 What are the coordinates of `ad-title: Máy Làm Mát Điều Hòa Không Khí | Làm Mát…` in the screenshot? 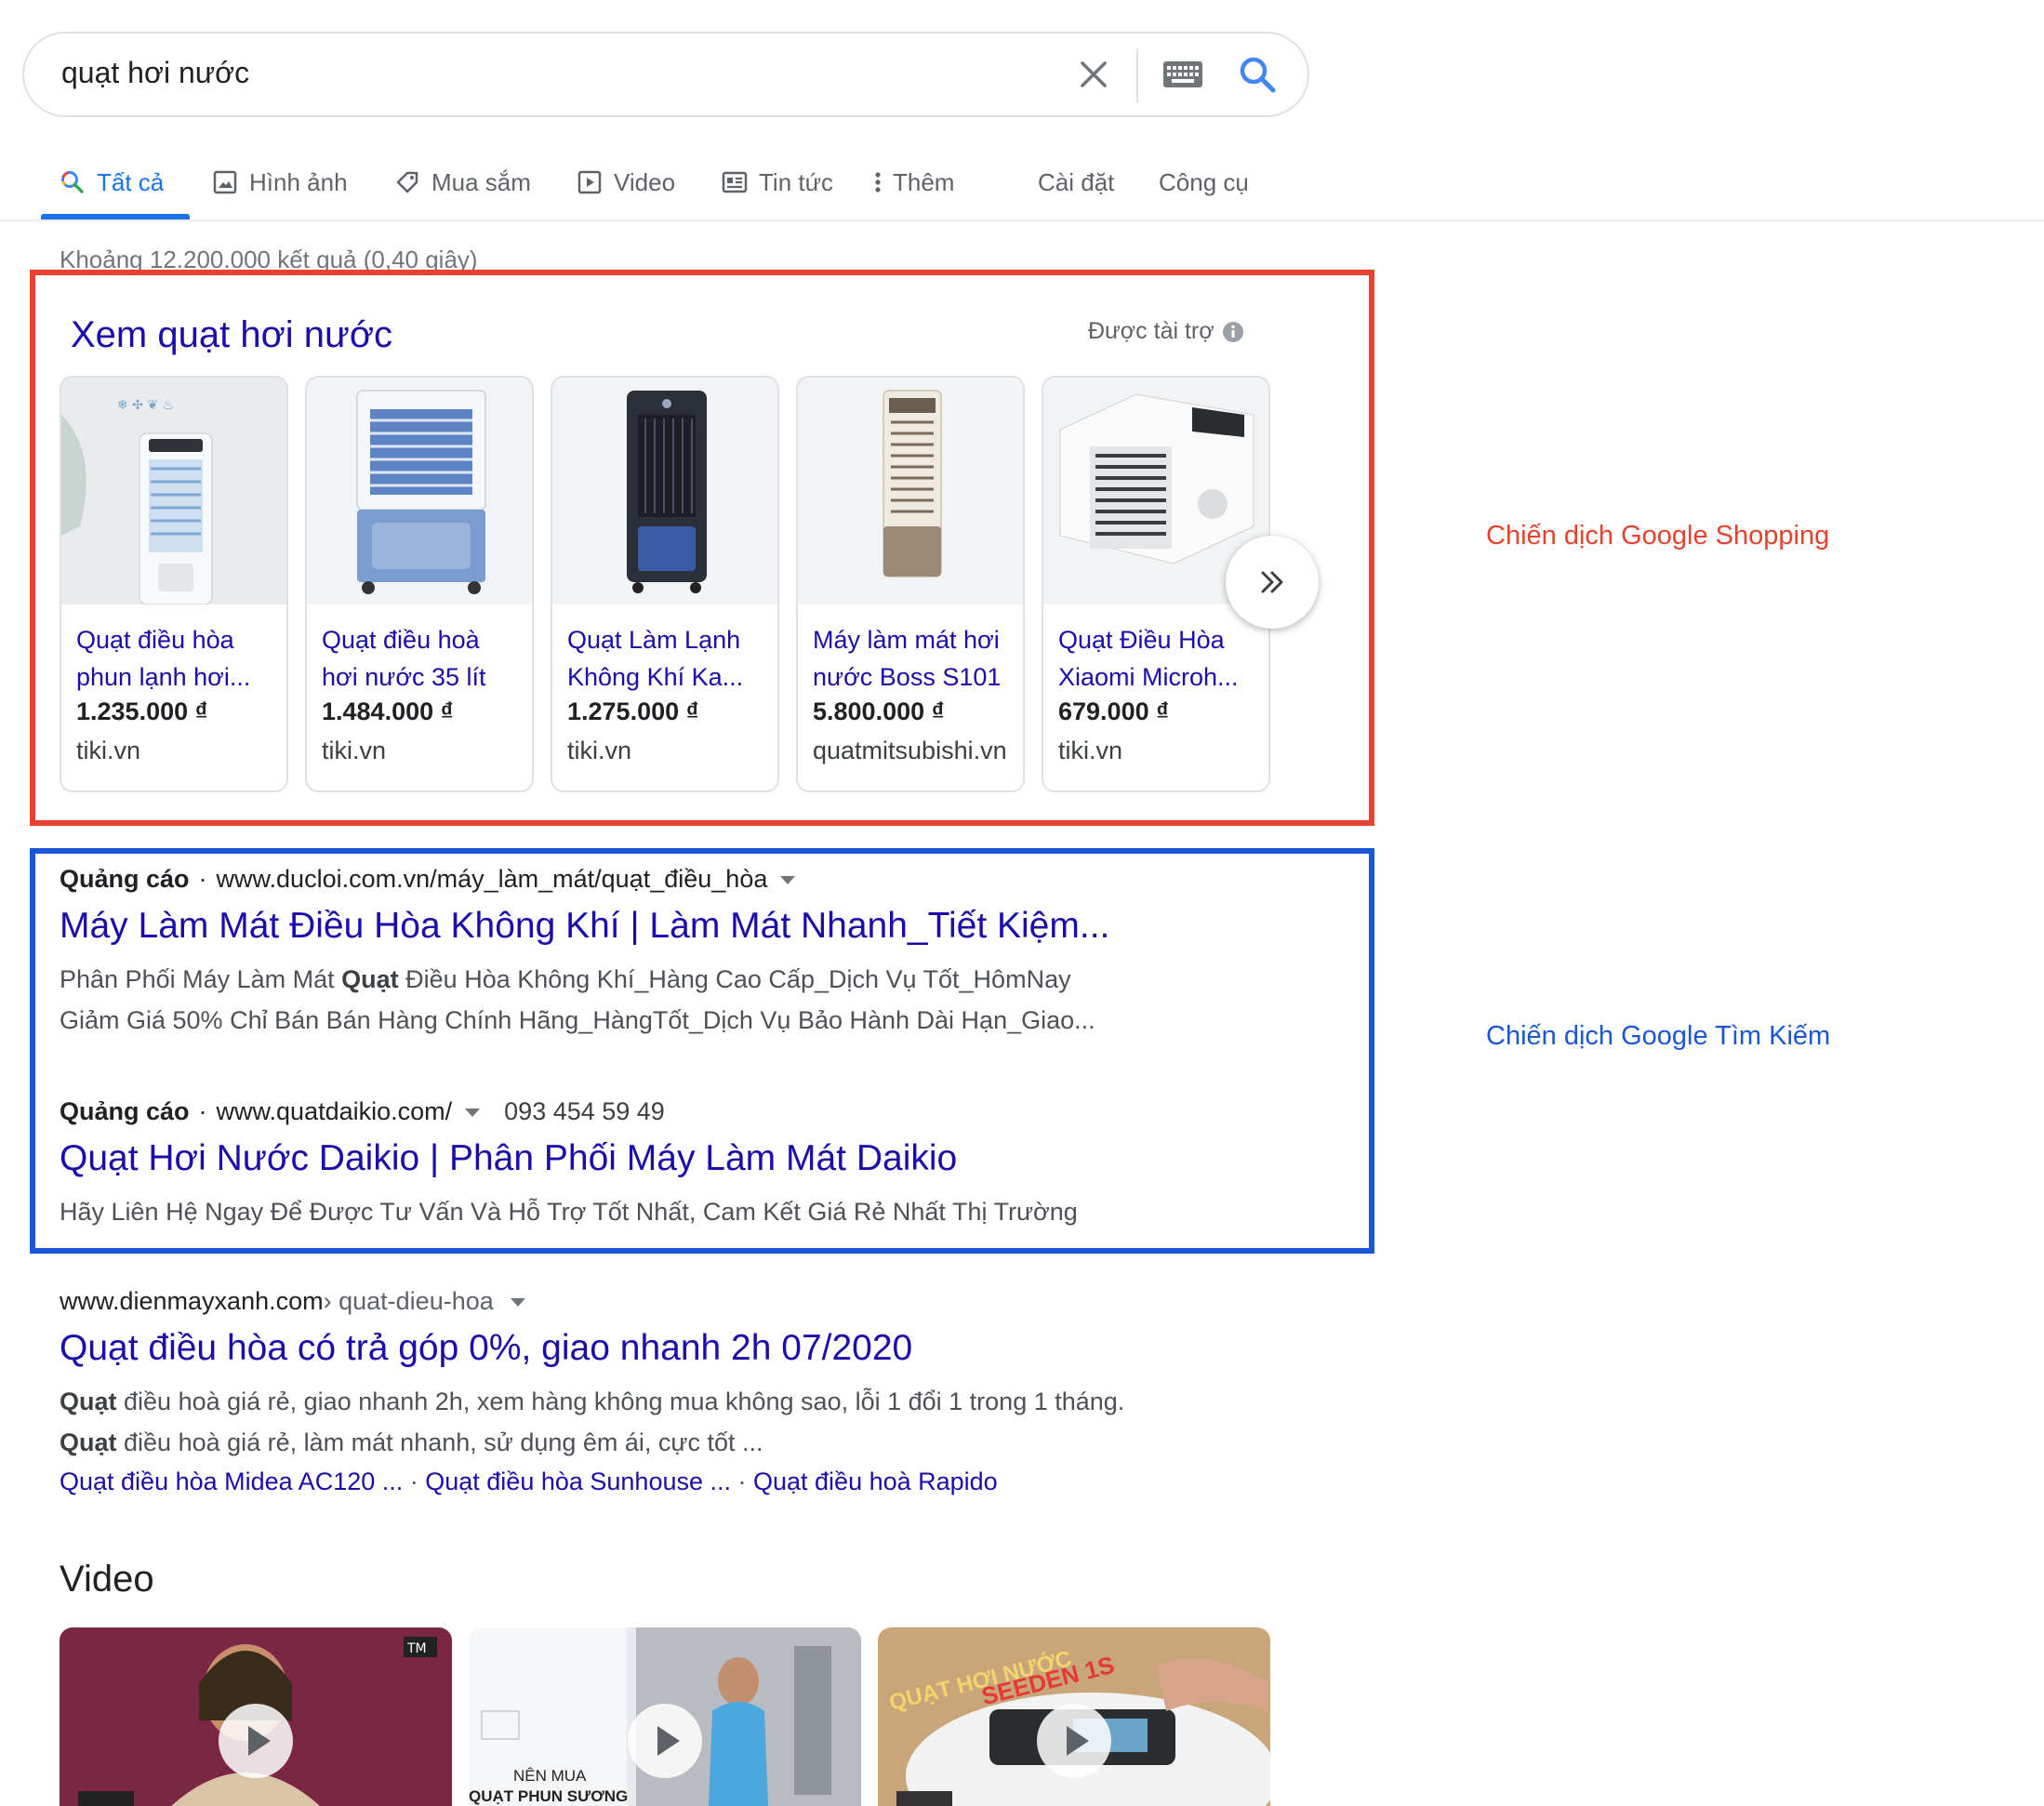 It's located at (584, 926).